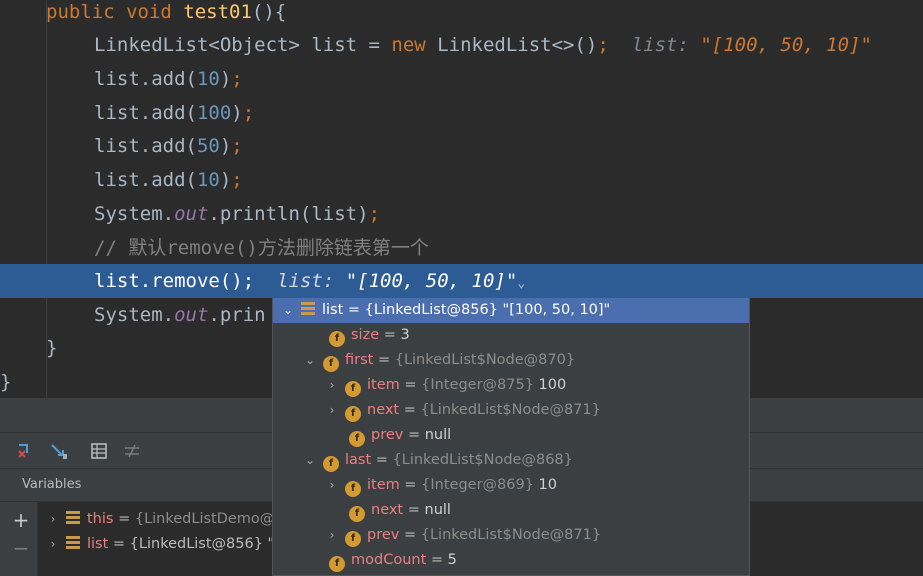 Image resolution: width=923 pixels, height=576 pixels. Describe the element at coordinates (383, 535) in the screenshot. I see `var-name: prev` at that location.